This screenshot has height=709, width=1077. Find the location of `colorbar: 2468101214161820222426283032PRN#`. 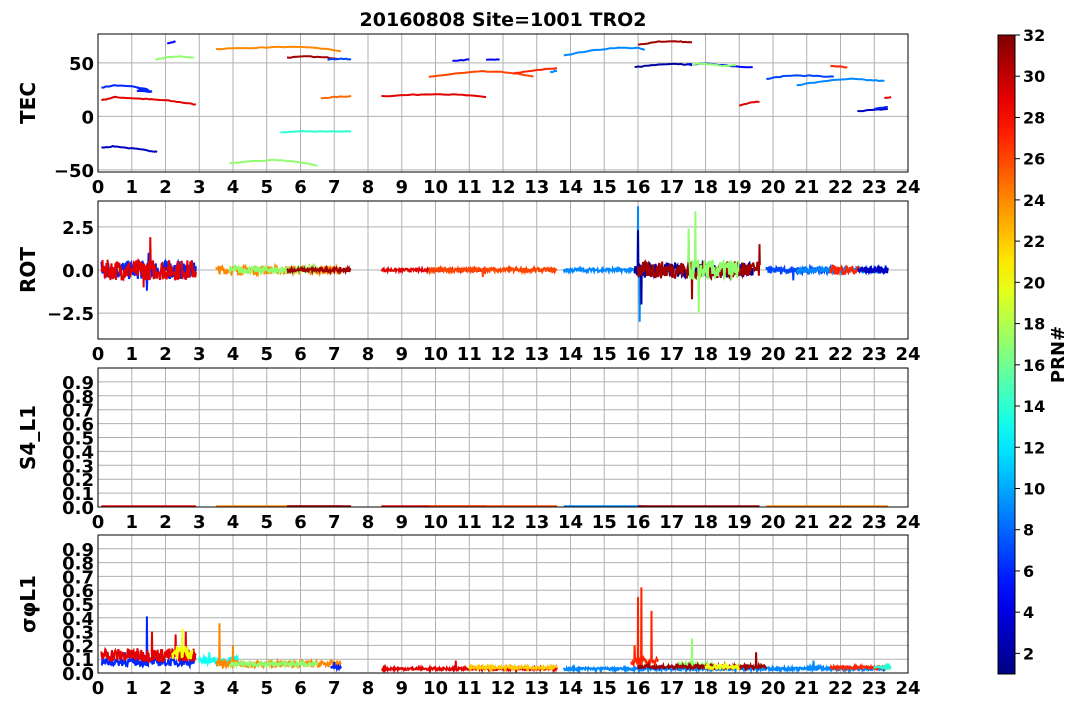

colorbar: 2468101214161820222426283032PRN# is located at coordinates (1033, 350).